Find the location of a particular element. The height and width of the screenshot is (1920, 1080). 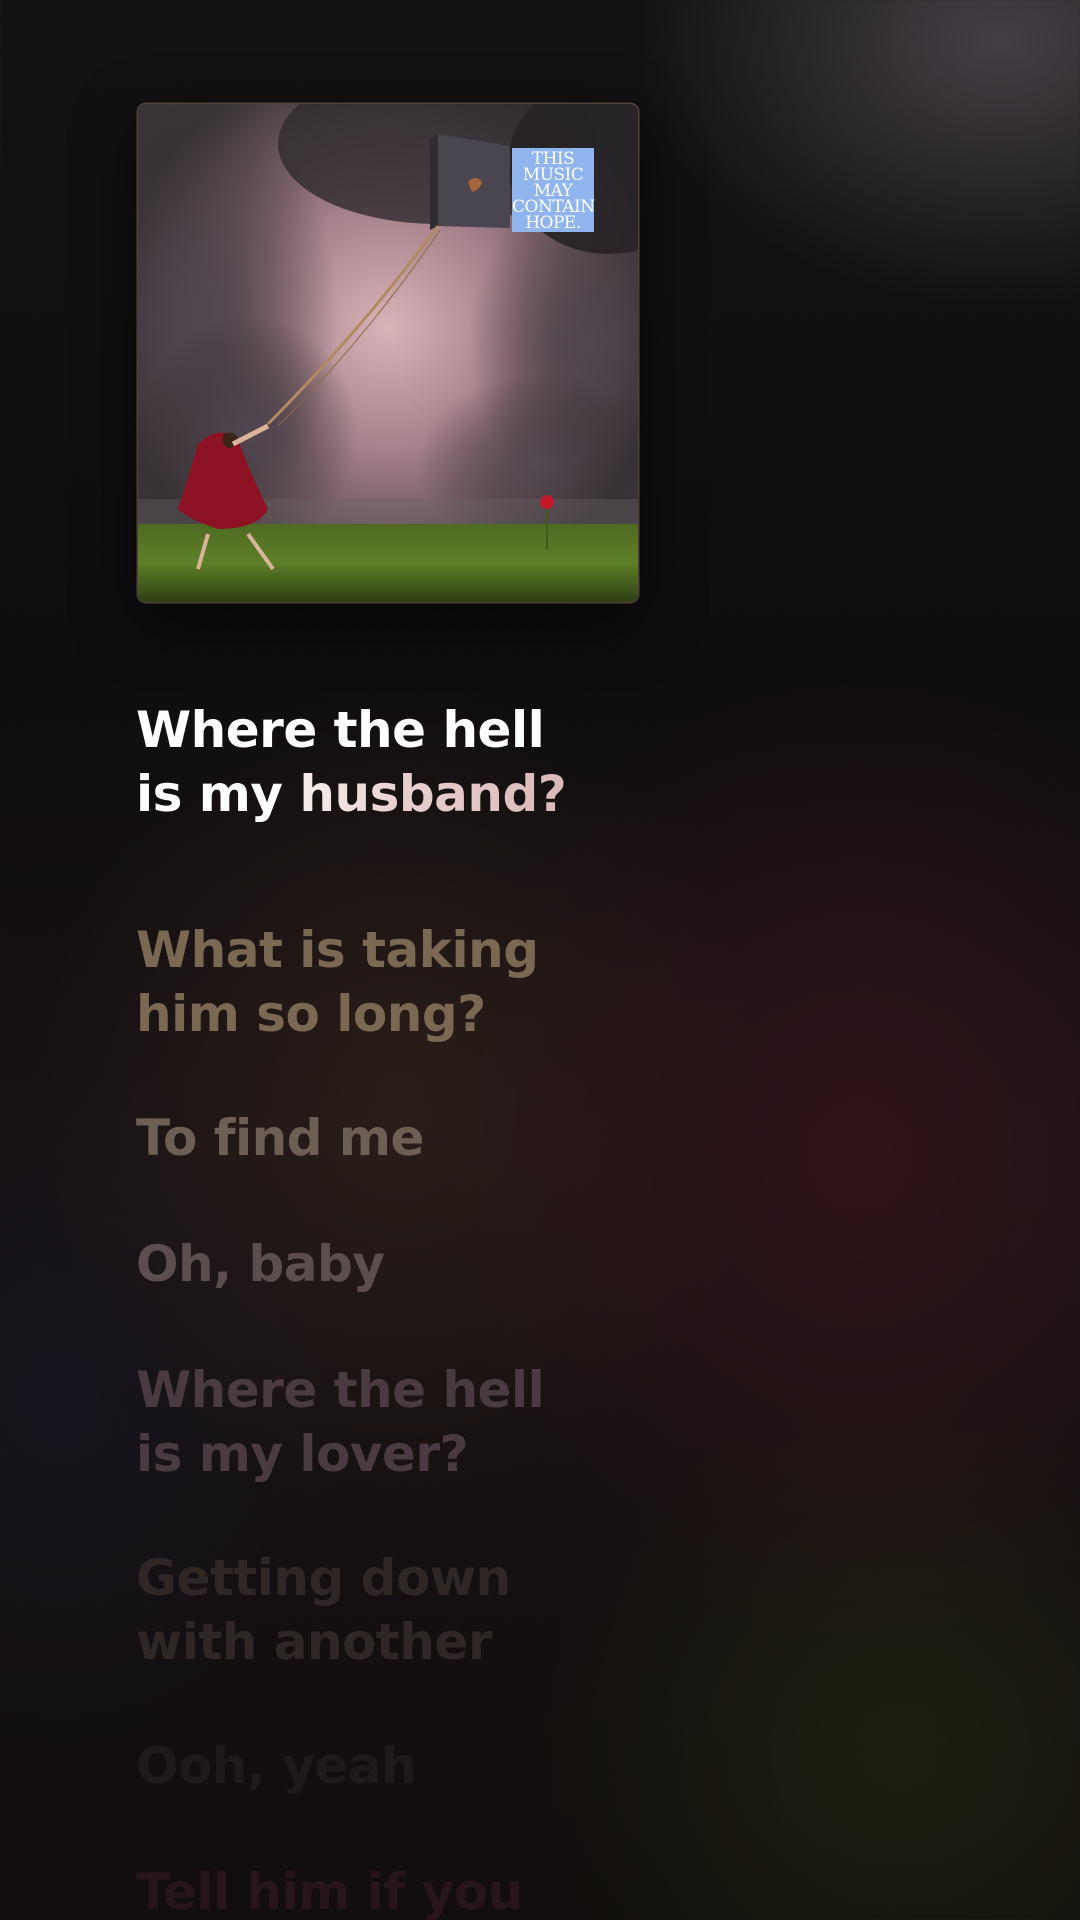

album-sign: THIS MUSIC MAY CONTAIN HOPE. is located at coordinates (553, 190).